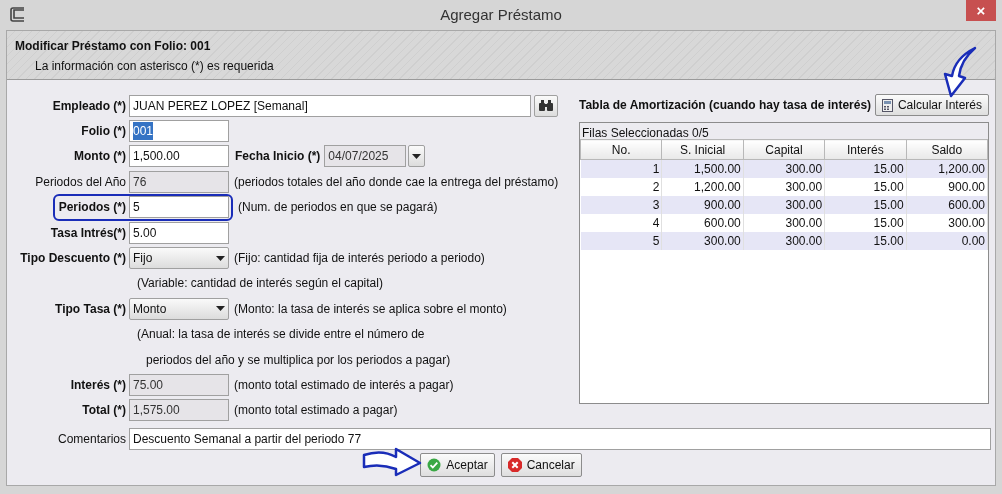  Describe the element at coordinates (359, 259) in the screenshot. I see `hint-text: (Fijo: cantidad fija de interés periodo a periodo)` at that location.